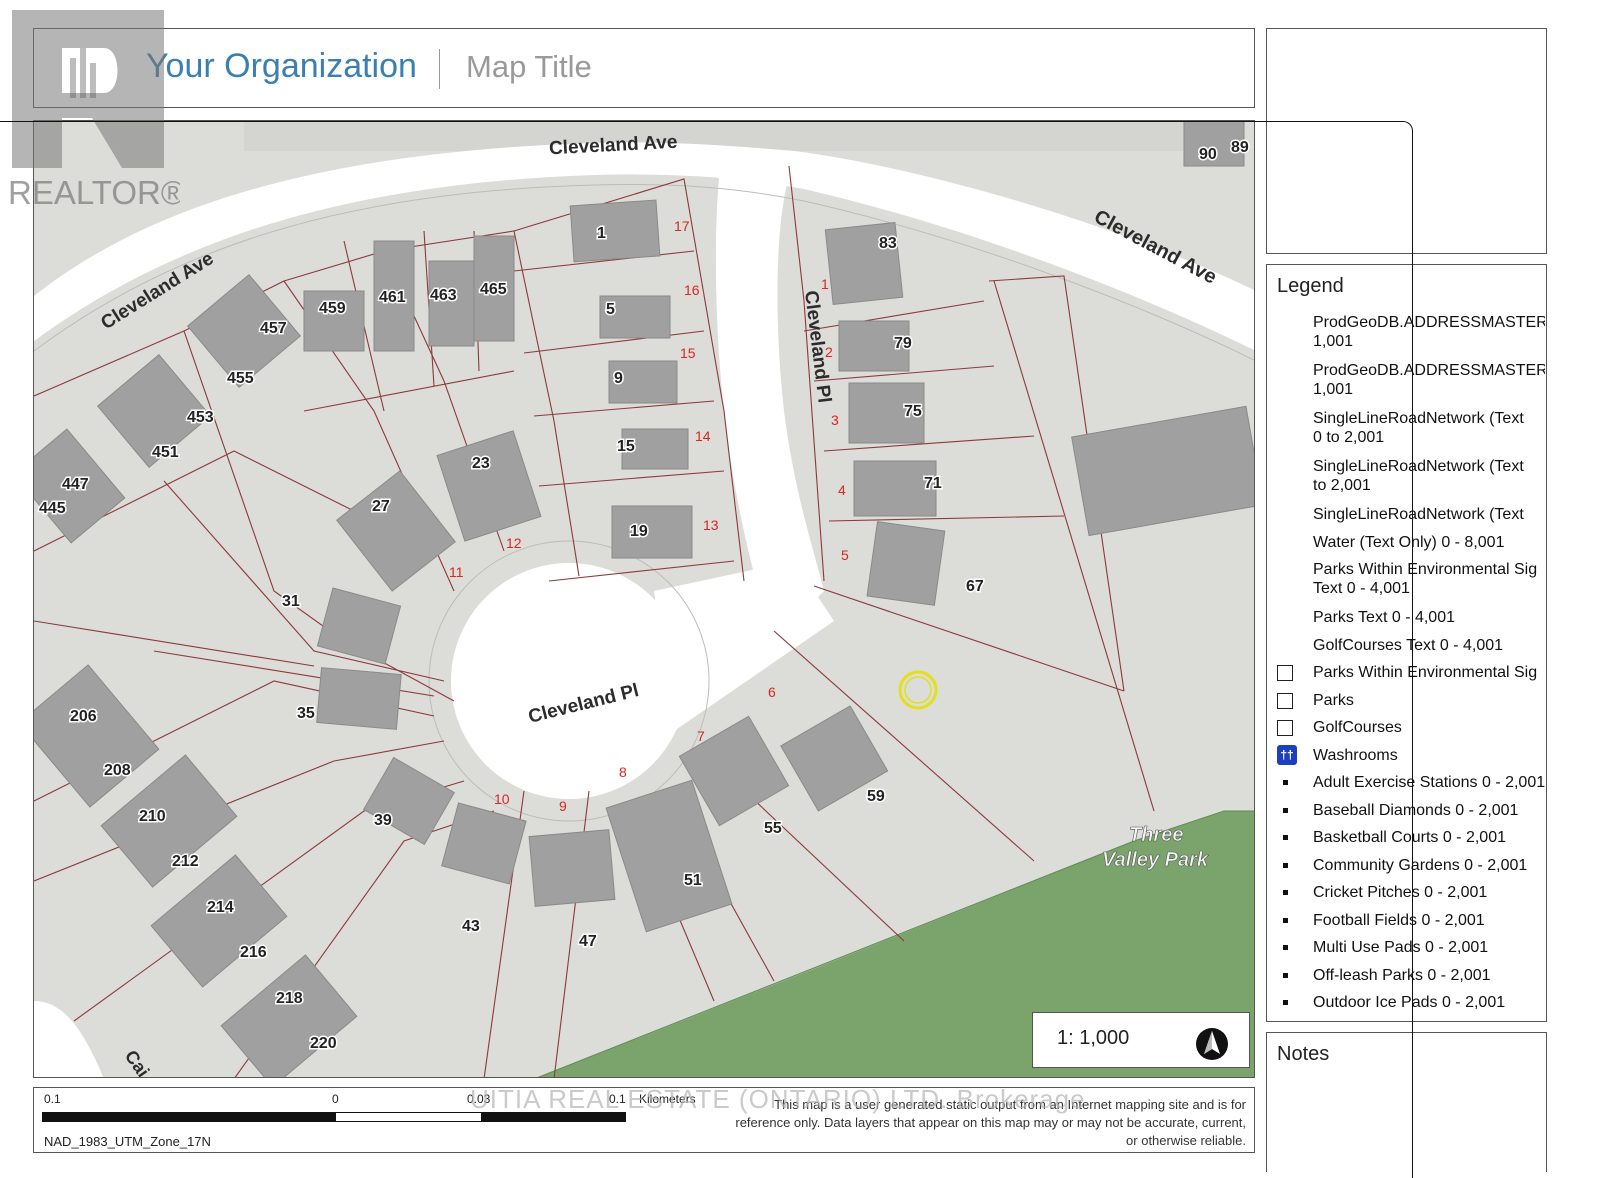  Describe the element at coordinates (1429, 782) in the screenshot. I see `legend-item-label: Adult Exercise Stations 0 - 2,001` at that location.